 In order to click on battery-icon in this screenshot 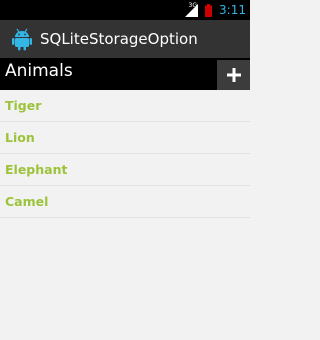, I will do `click(209, 10)`.